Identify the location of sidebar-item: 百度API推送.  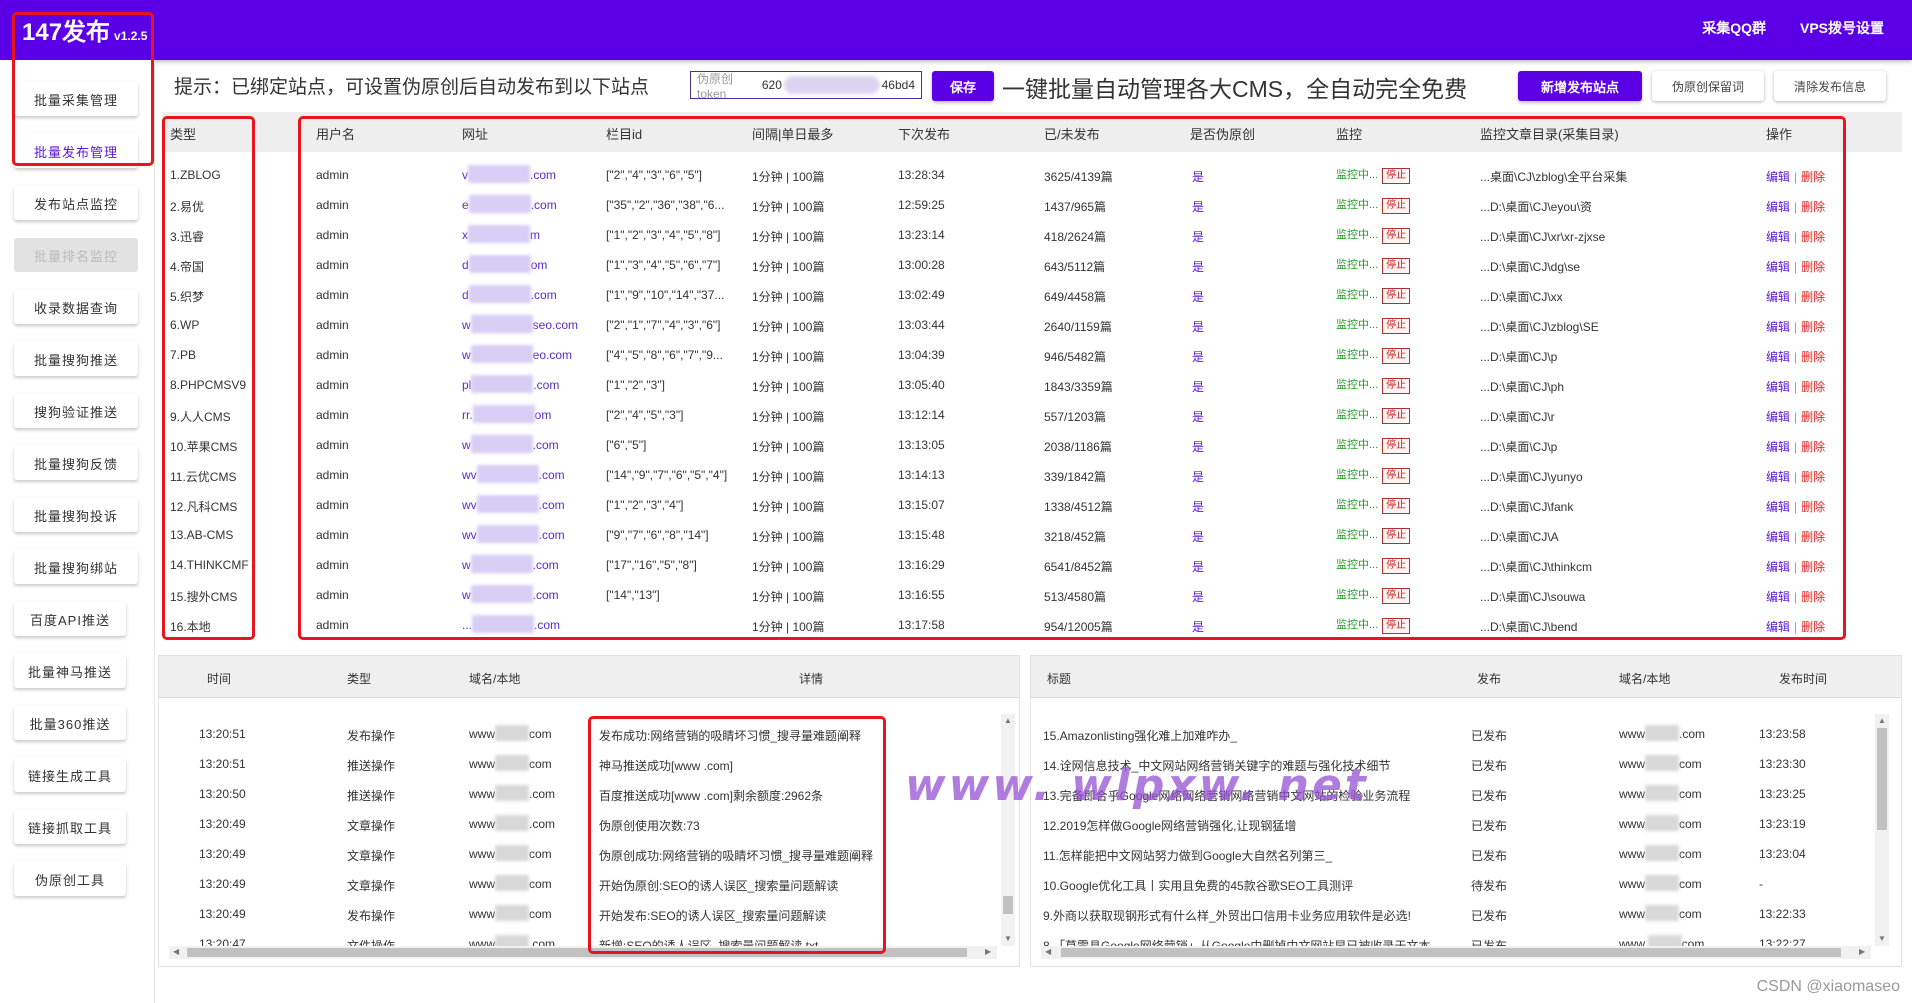
(70, 619).